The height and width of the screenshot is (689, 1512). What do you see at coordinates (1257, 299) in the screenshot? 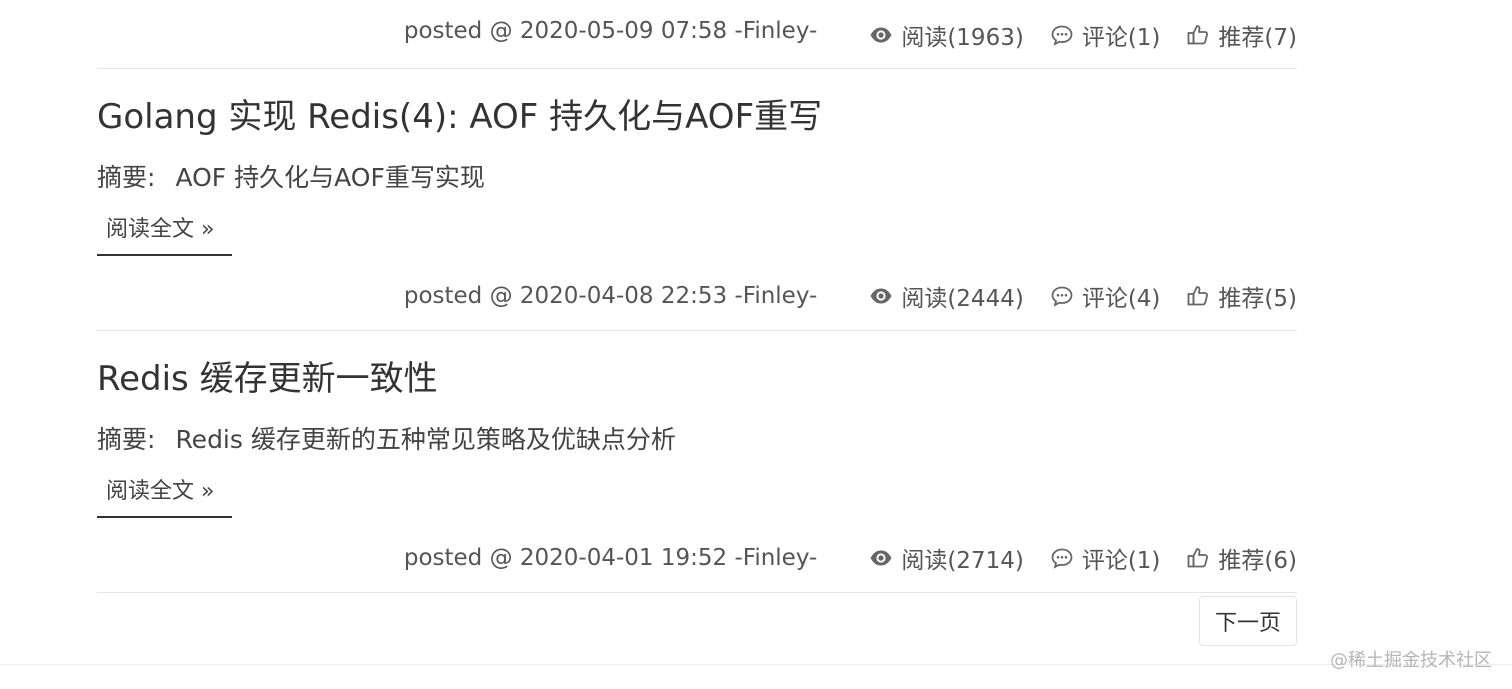
I see `recommend-count-label: 推荐(5)` at bounding box center [1257, 299].